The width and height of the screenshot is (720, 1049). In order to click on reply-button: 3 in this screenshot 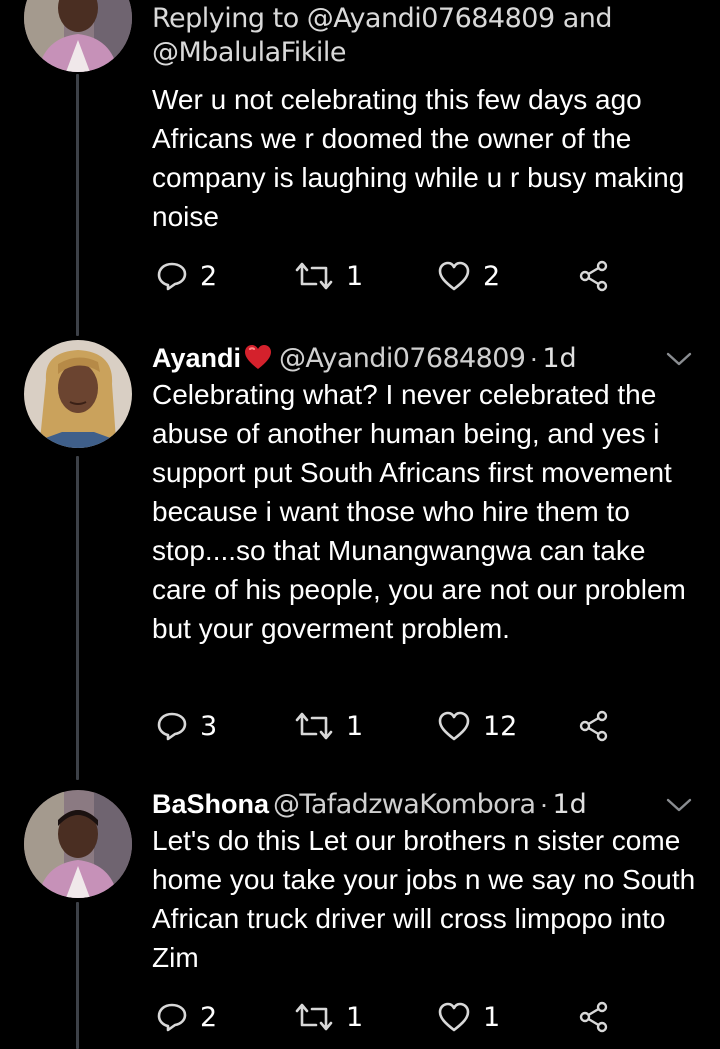, I will do `click(186, 726)`.